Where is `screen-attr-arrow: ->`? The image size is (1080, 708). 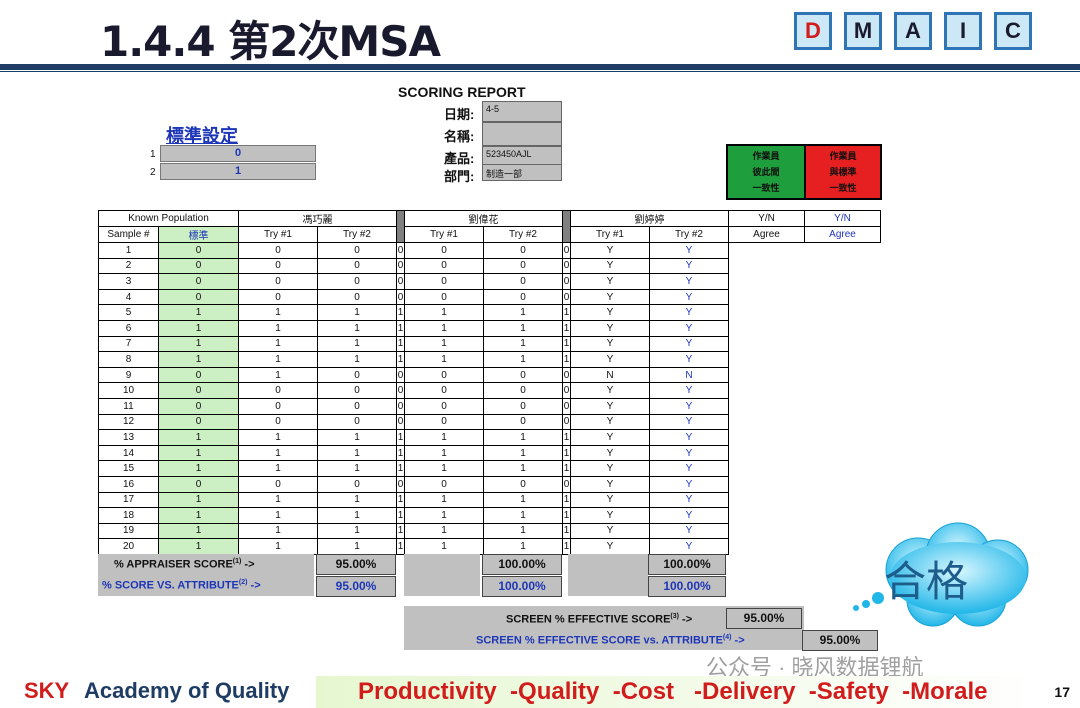
screen-attr-arrow: -> is located at coordinates (738, 640).